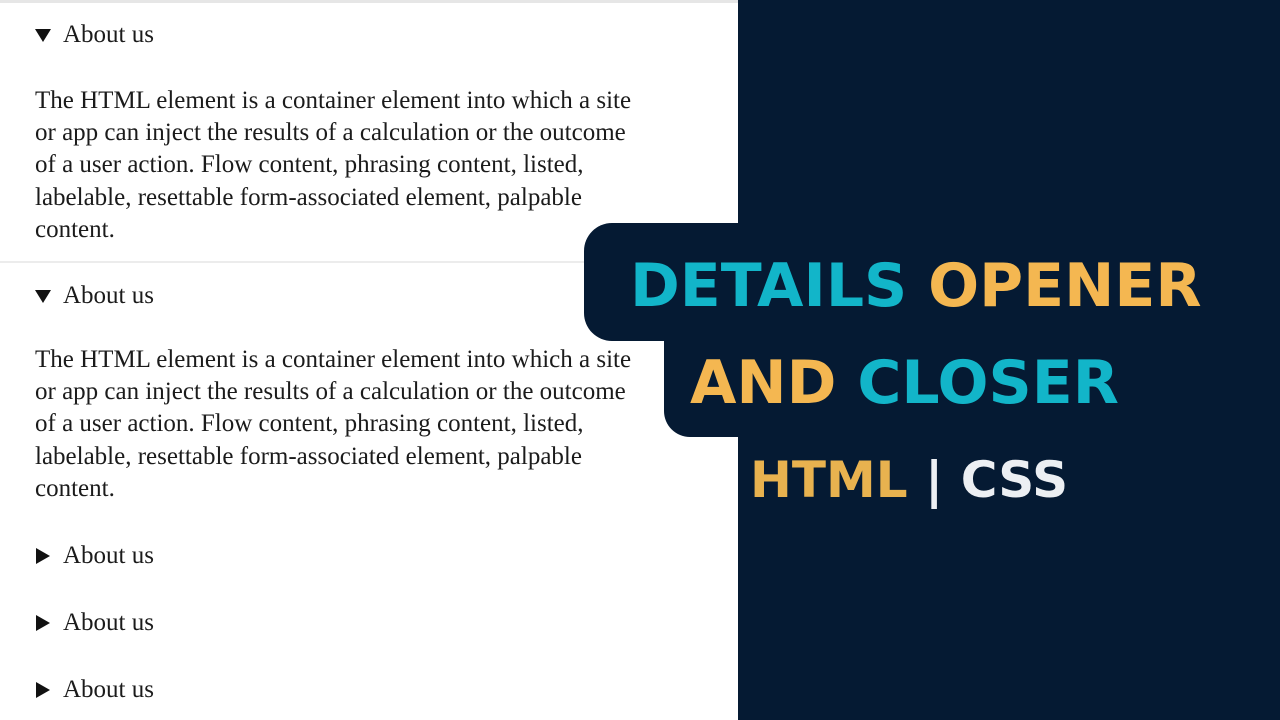  What do you see at coordinates (1014, 480) in the screenshot?
I see `tech-css: CSS` at bounding box center [1014, 480].